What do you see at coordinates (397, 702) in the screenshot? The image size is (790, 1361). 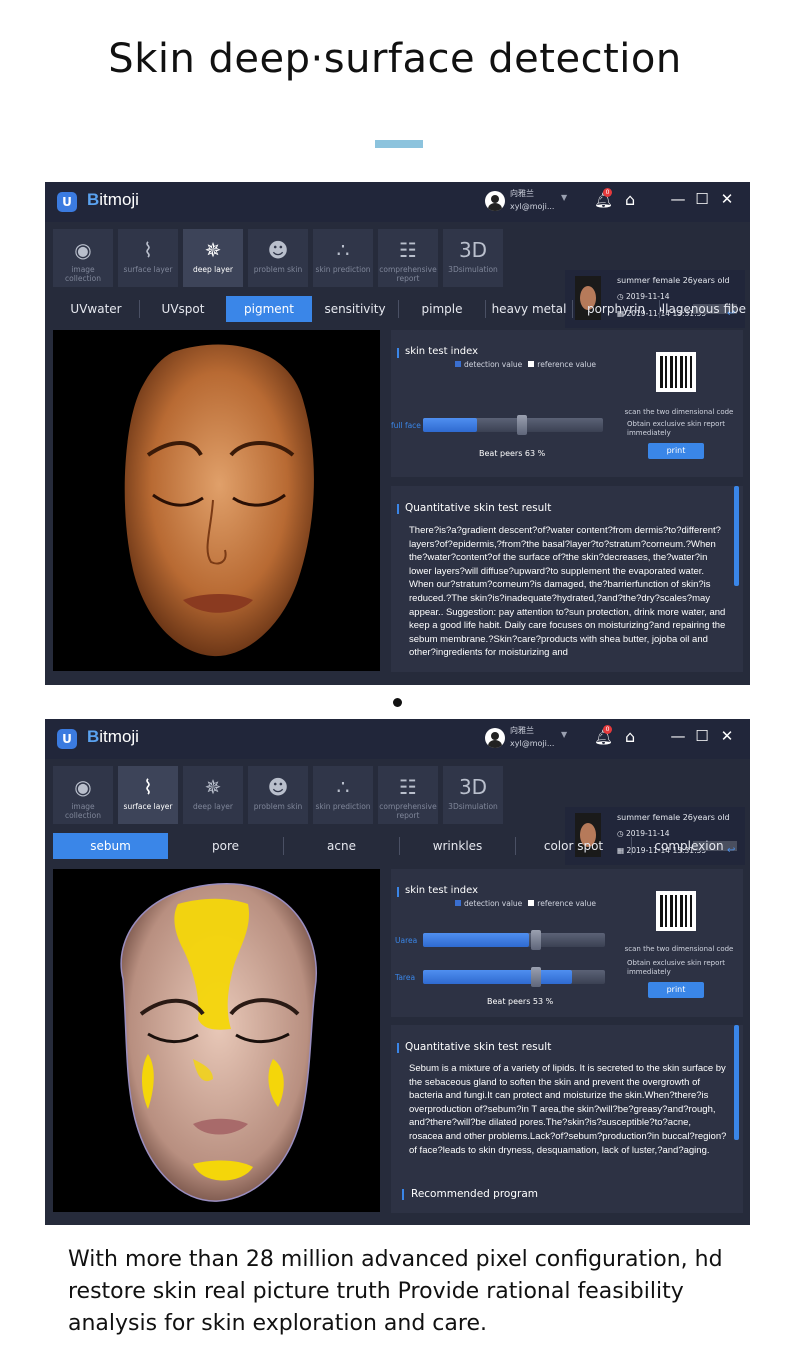 I see `carousel-dot` at bounding box center [397, 702].